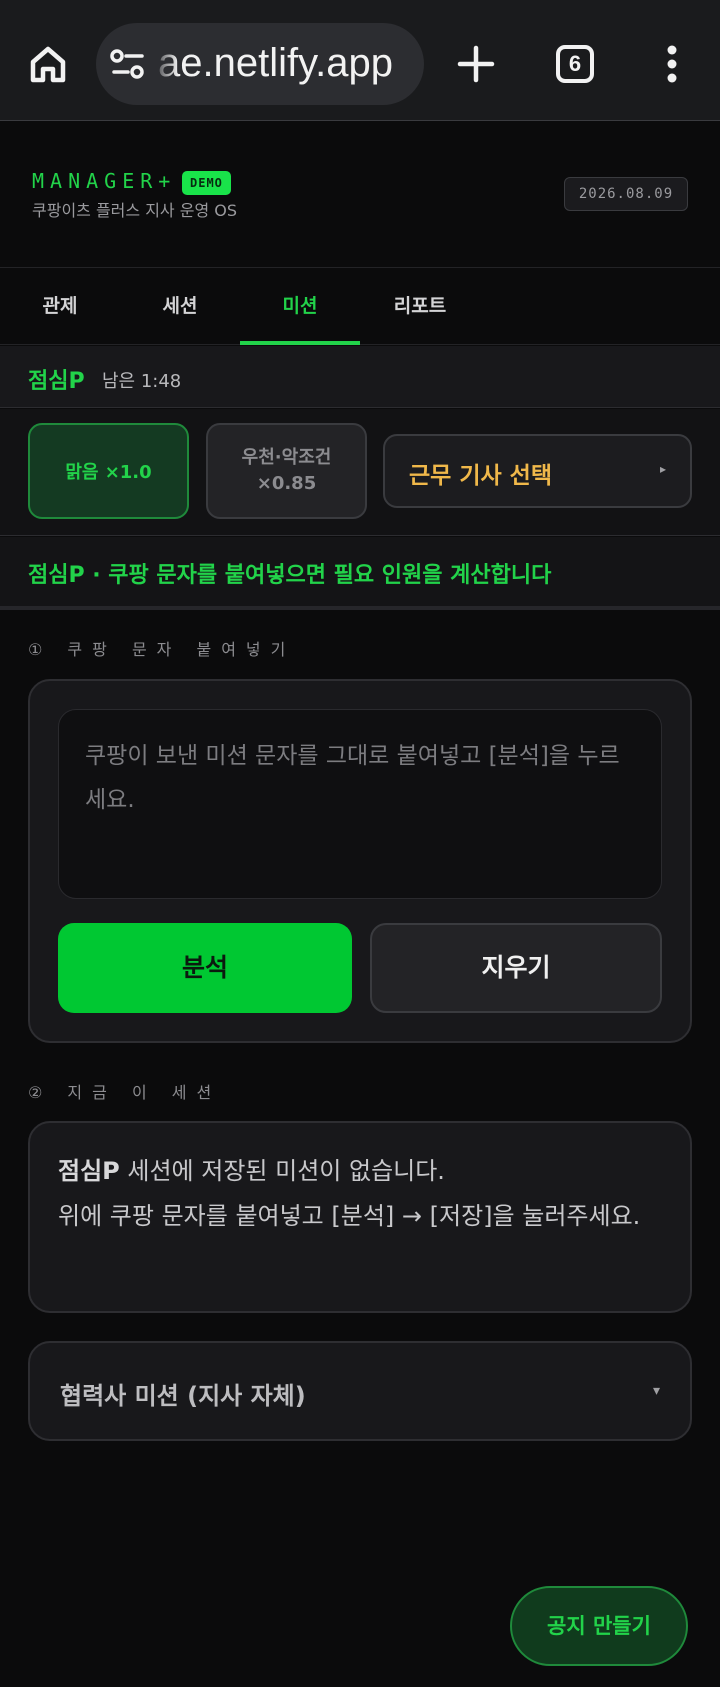  I want to click on current-session-title: ② 지금 이 세션, so click(125, 1092).